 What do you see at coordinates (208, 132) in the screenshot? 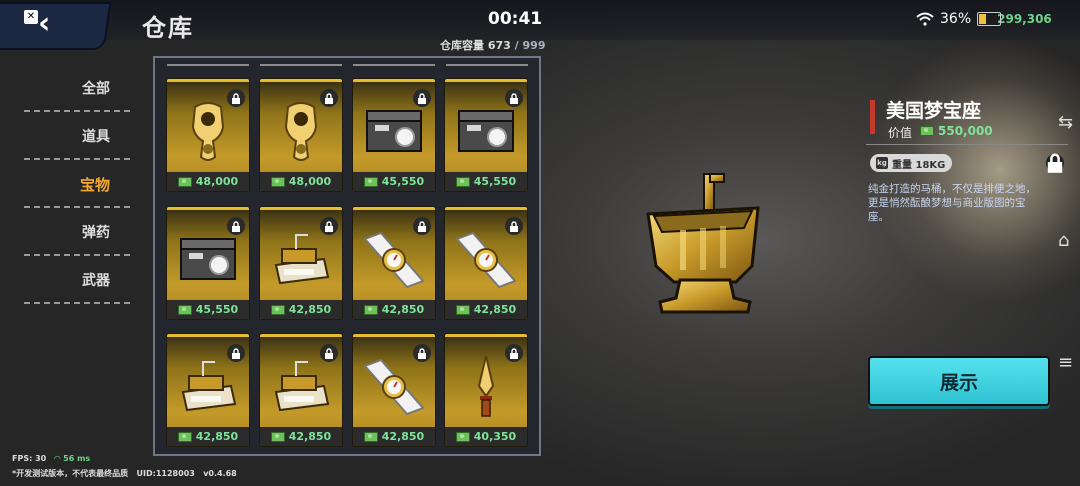
I see `gold-ring-icon` at bounding box center [208, 132].